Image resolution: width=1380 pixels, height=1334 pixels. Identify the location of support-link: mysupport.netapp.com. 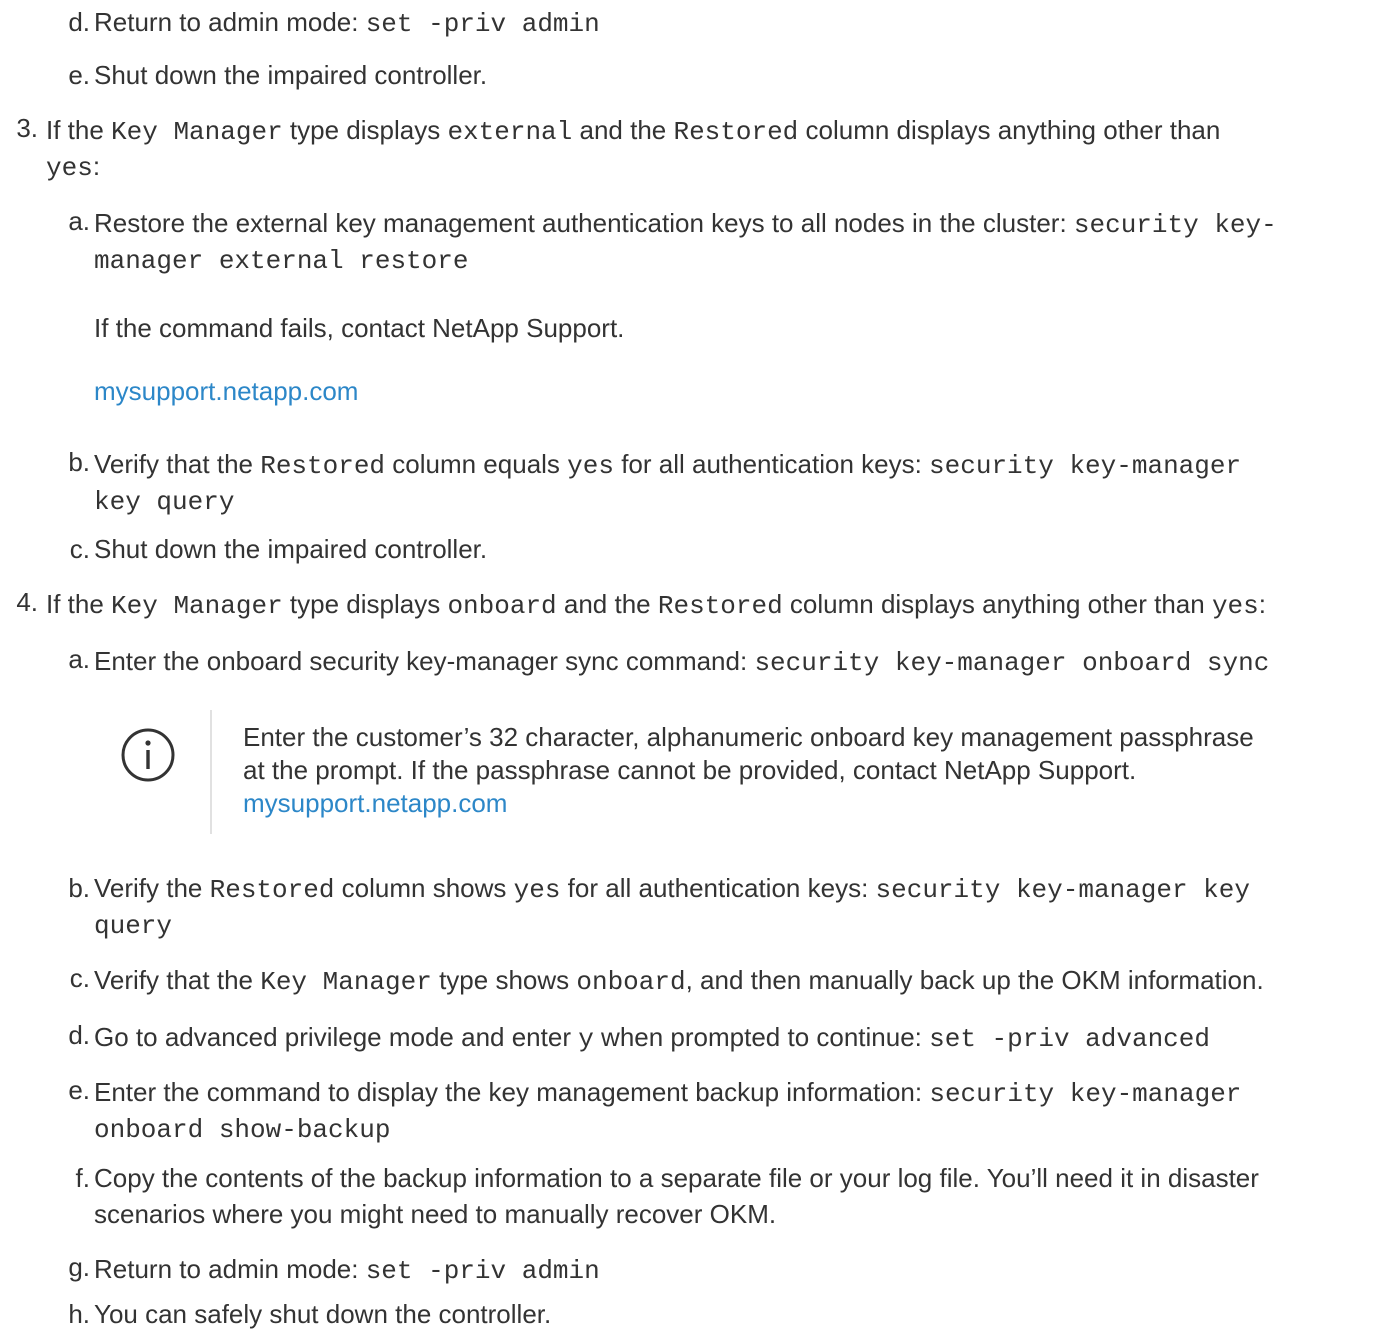
(226, 391).